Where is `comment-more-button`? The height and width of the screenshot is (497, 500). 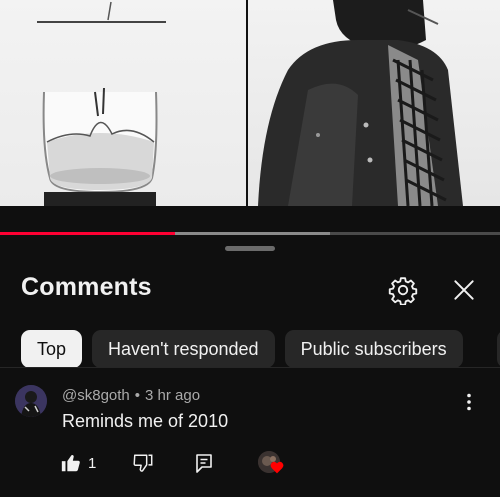 comment-more-button is located at coordinates (469, 402).